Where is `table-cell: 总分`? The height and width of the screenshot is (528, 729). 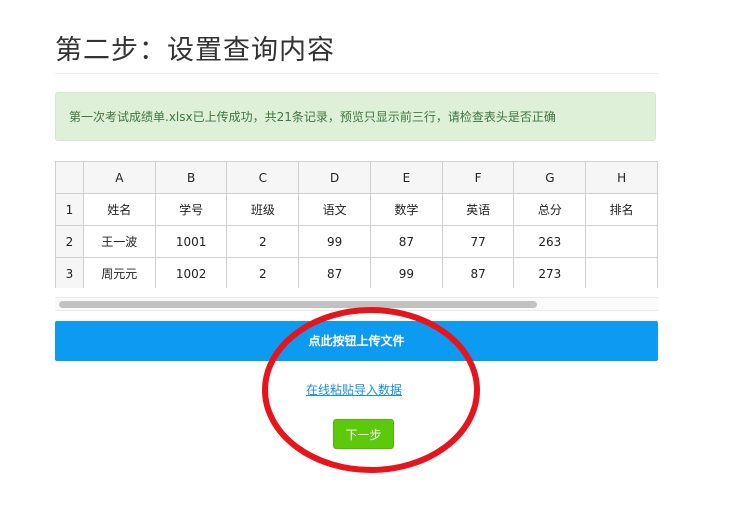
table-cell: 总分 is located at coordinates (550, 209).